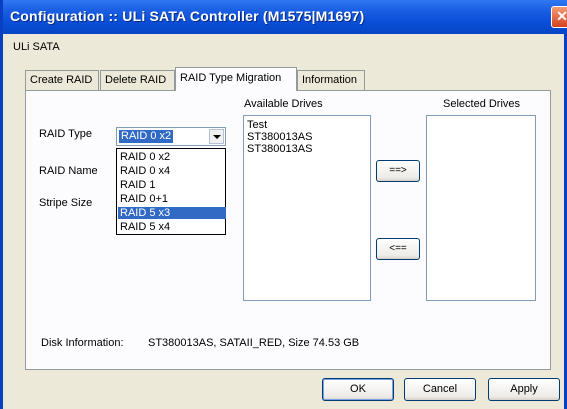 The width and height of the screenshot is (567, 409). What do you see at coordinates (172, 157) in the screenshot?
I see `raid-type-option: RAID 0 x2` at bounding box center [172, 157].